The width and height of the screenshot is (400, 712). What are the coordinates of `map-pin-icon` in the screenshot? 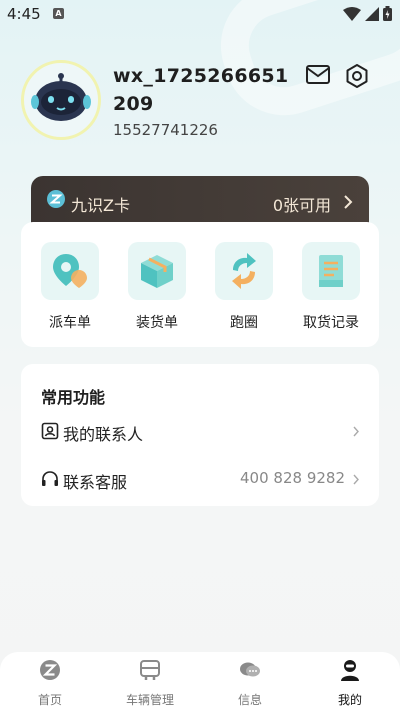 It's located at (70, 271).